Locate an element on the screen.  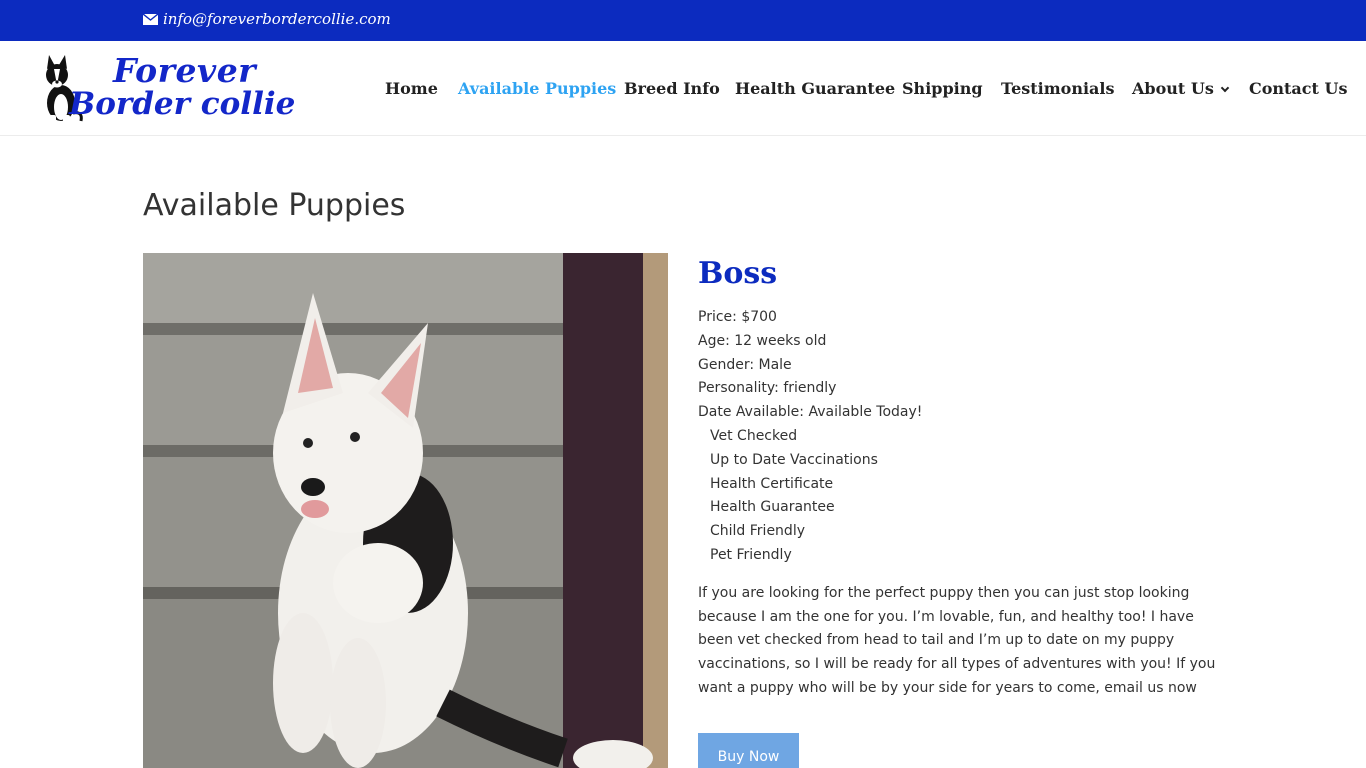
nav-testimonials: Testimonials is located at coordinates (1058, 88).